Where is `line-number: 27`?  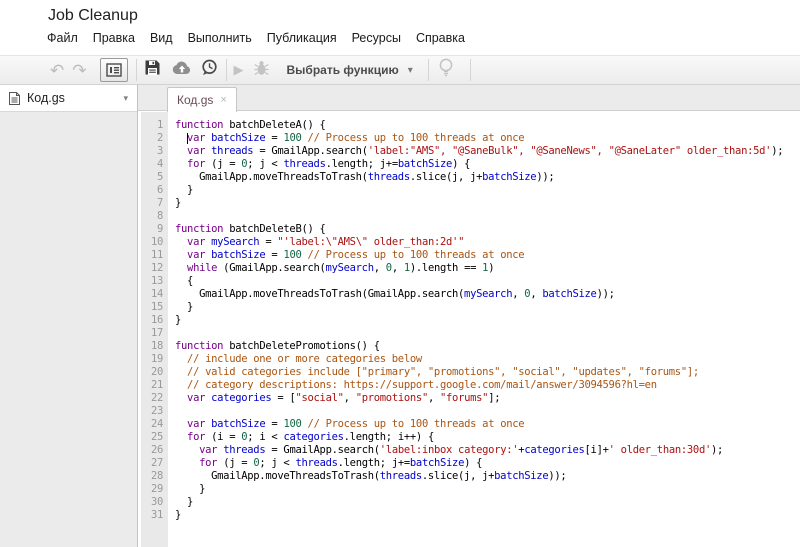 line-number: 27 is located at coordinates (156, 463).